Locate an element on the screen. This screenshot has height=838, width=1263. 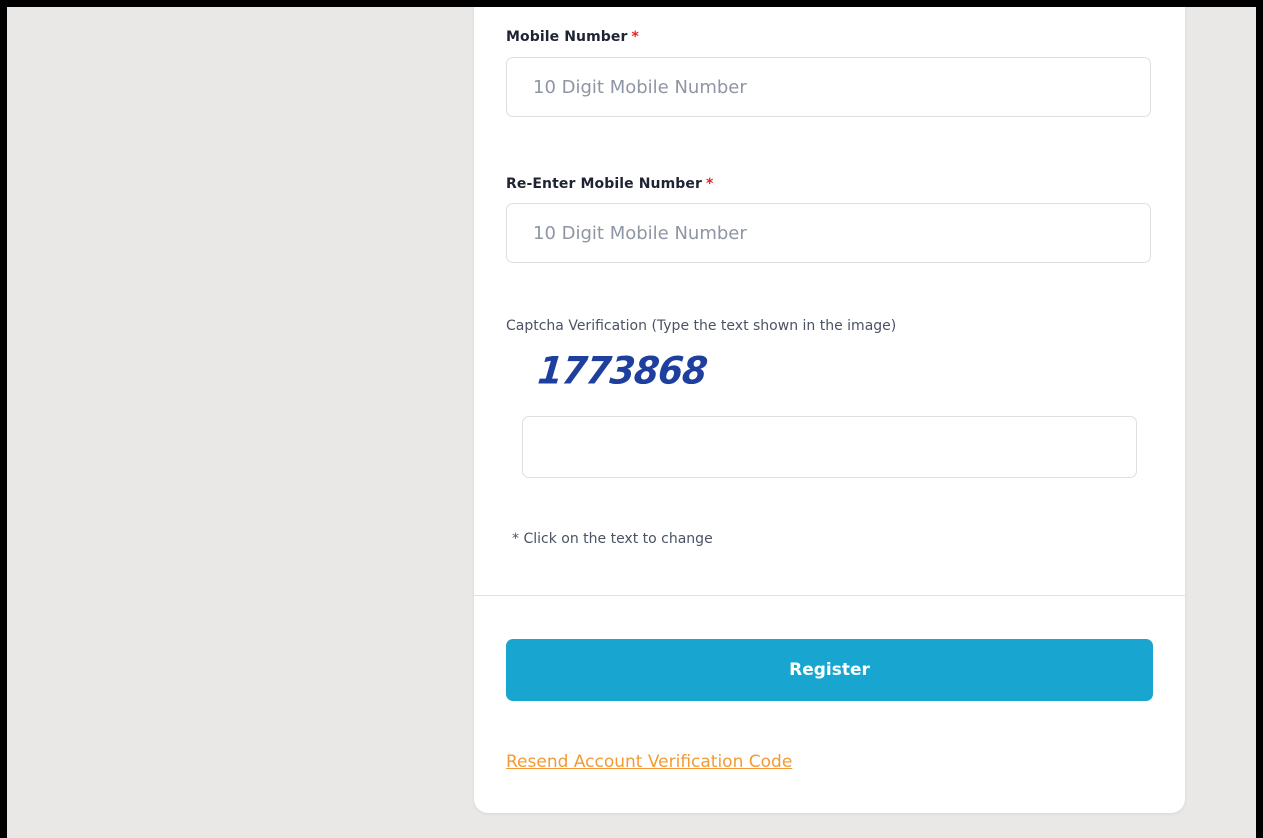
reenter-mobile-number-label: Re-Enter Mobile Number * is located at coordinates (609, 184).